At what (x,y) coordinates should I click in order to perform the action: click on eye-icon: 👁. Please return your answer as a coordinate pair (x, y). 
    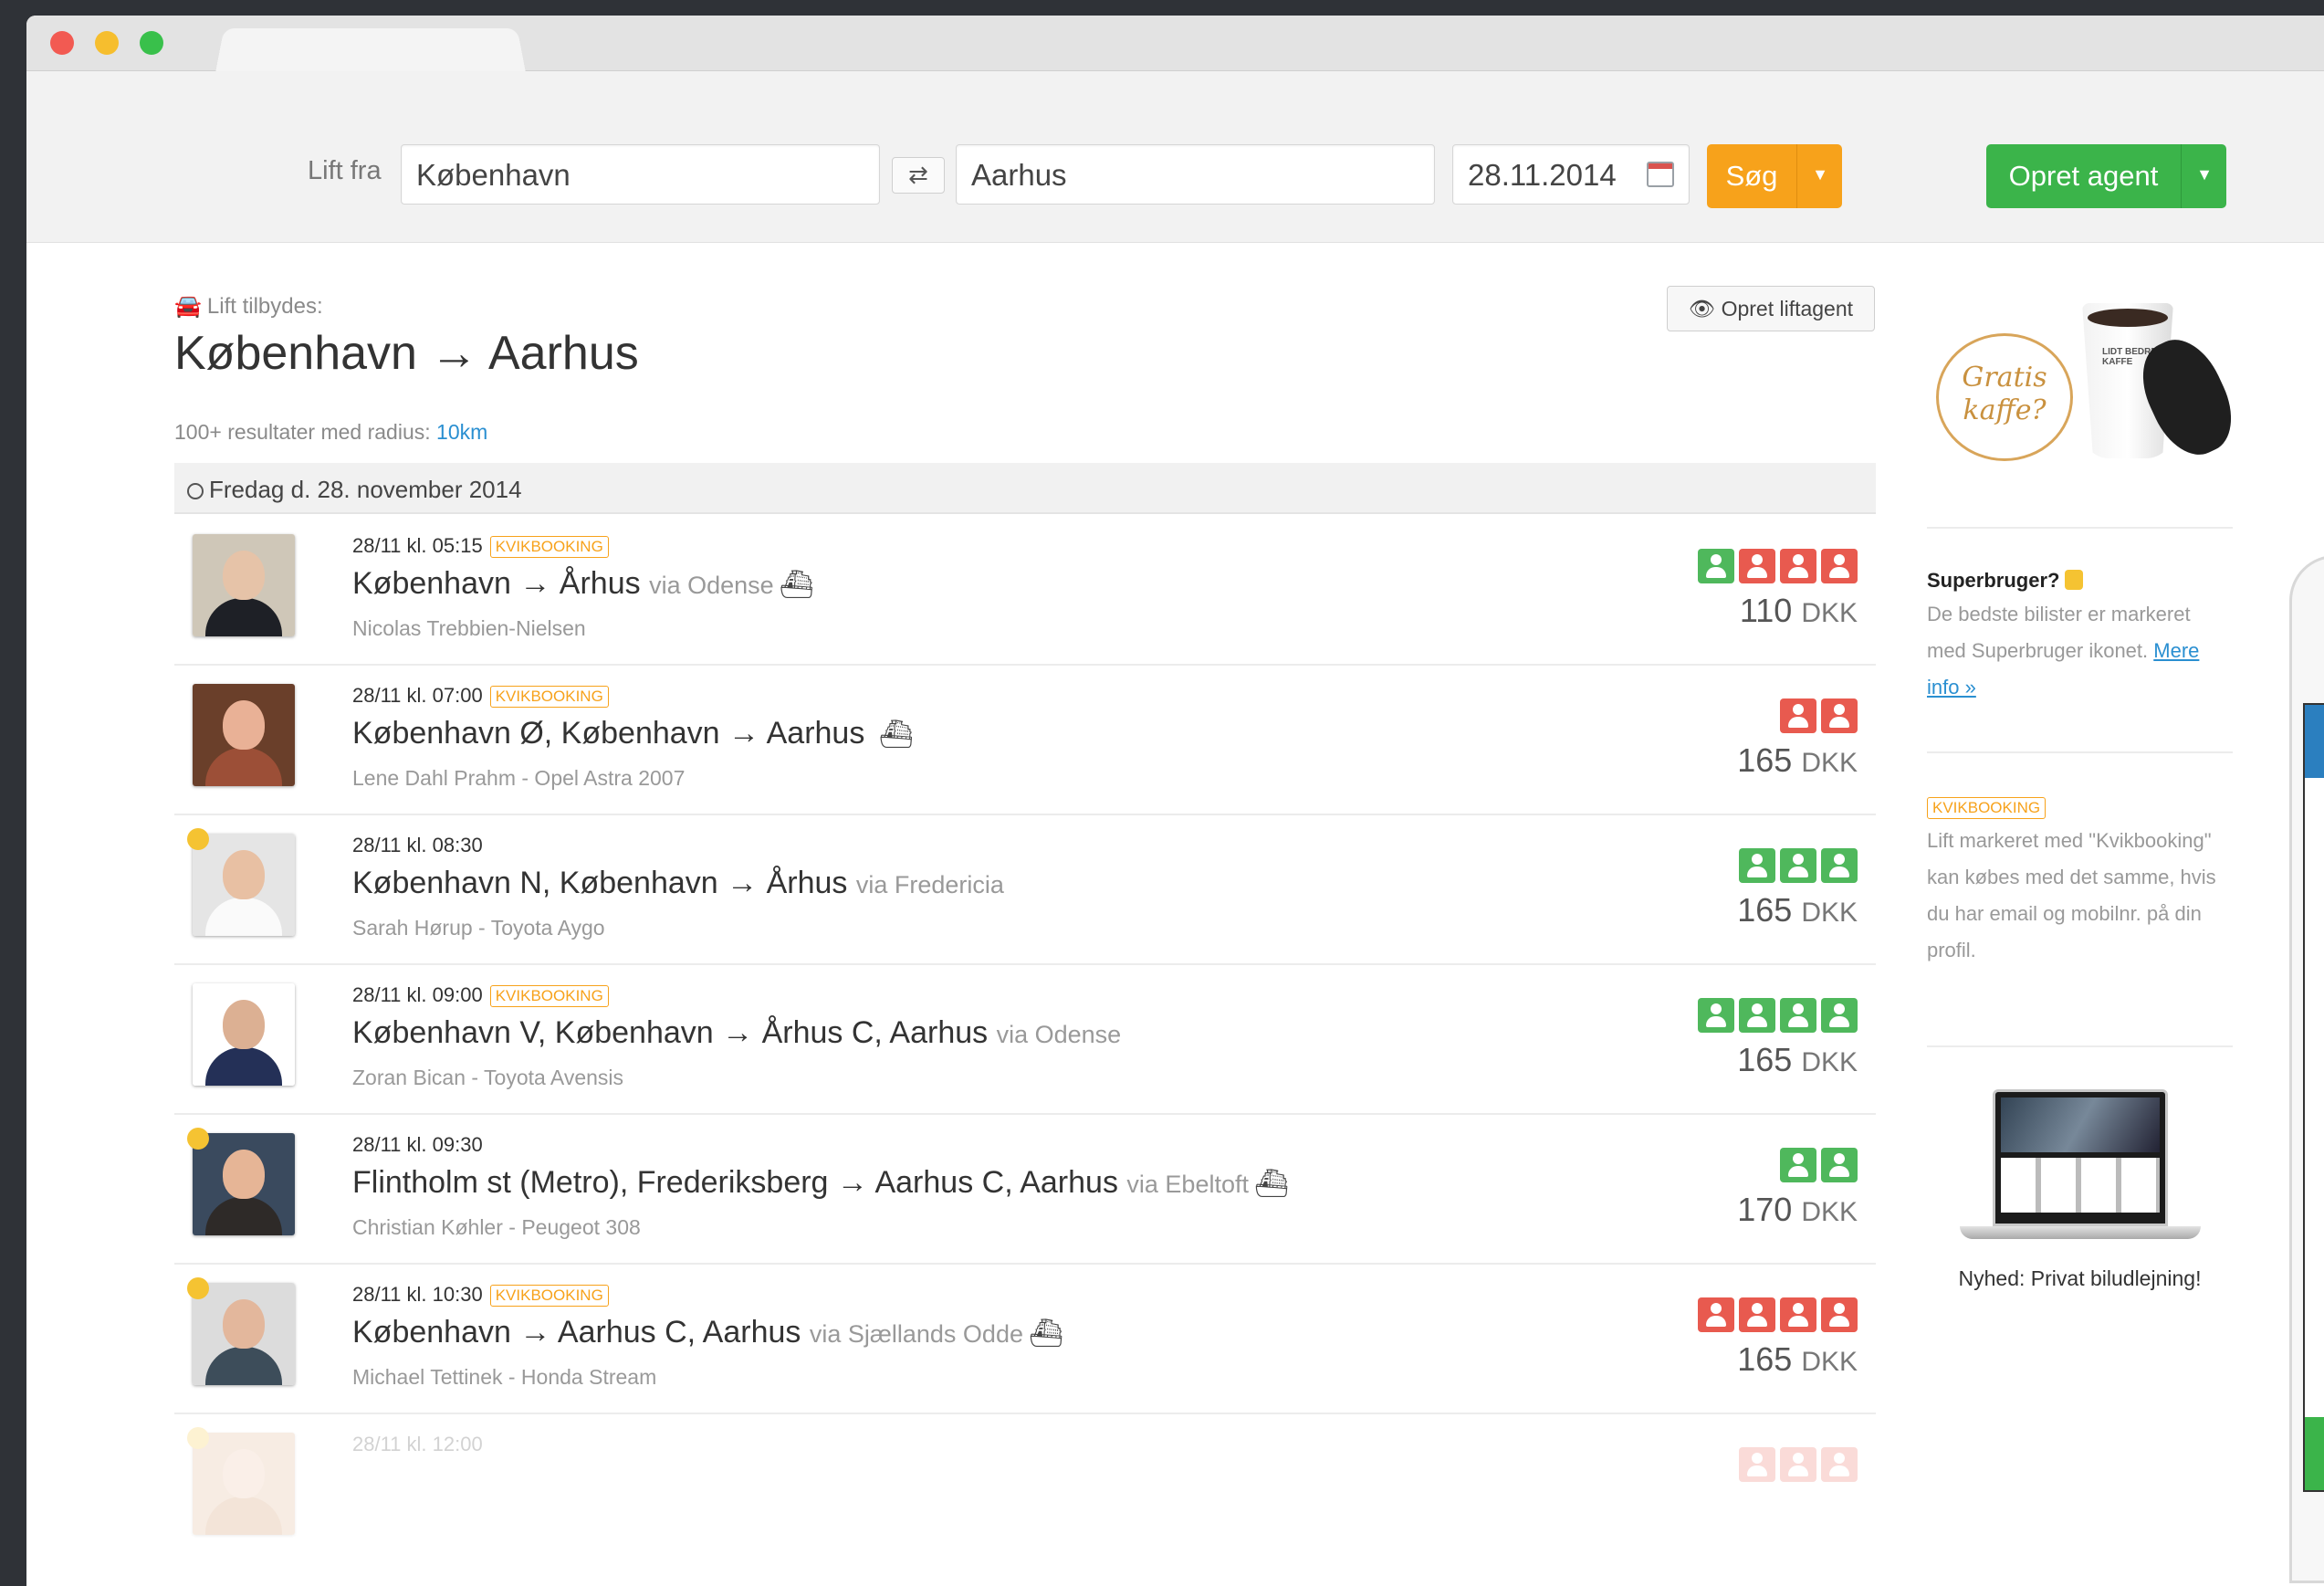
    Looking at the image, I should click on (1702, 308).